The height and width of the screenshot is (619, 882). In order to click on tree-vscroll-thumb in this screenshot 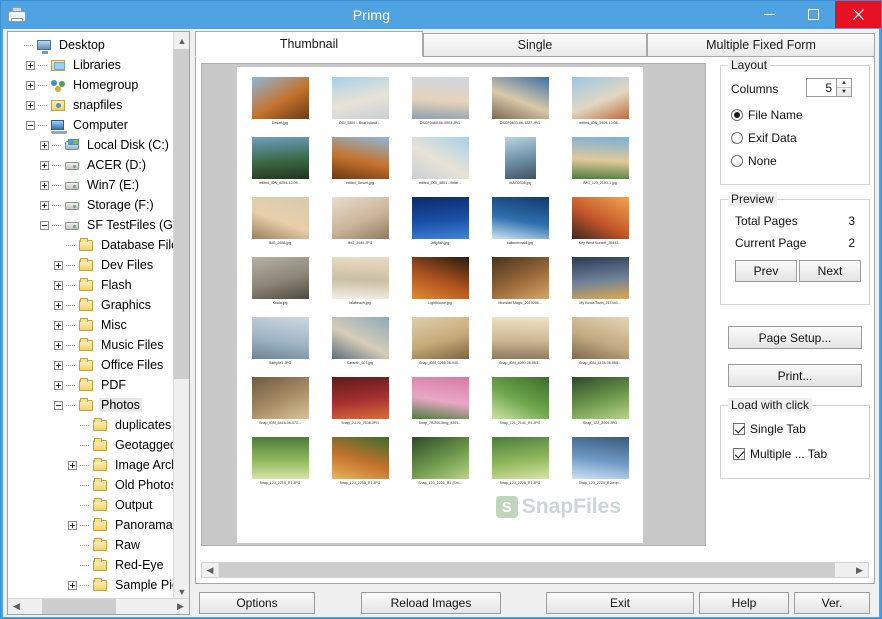, I will do `click(181, 214)`.